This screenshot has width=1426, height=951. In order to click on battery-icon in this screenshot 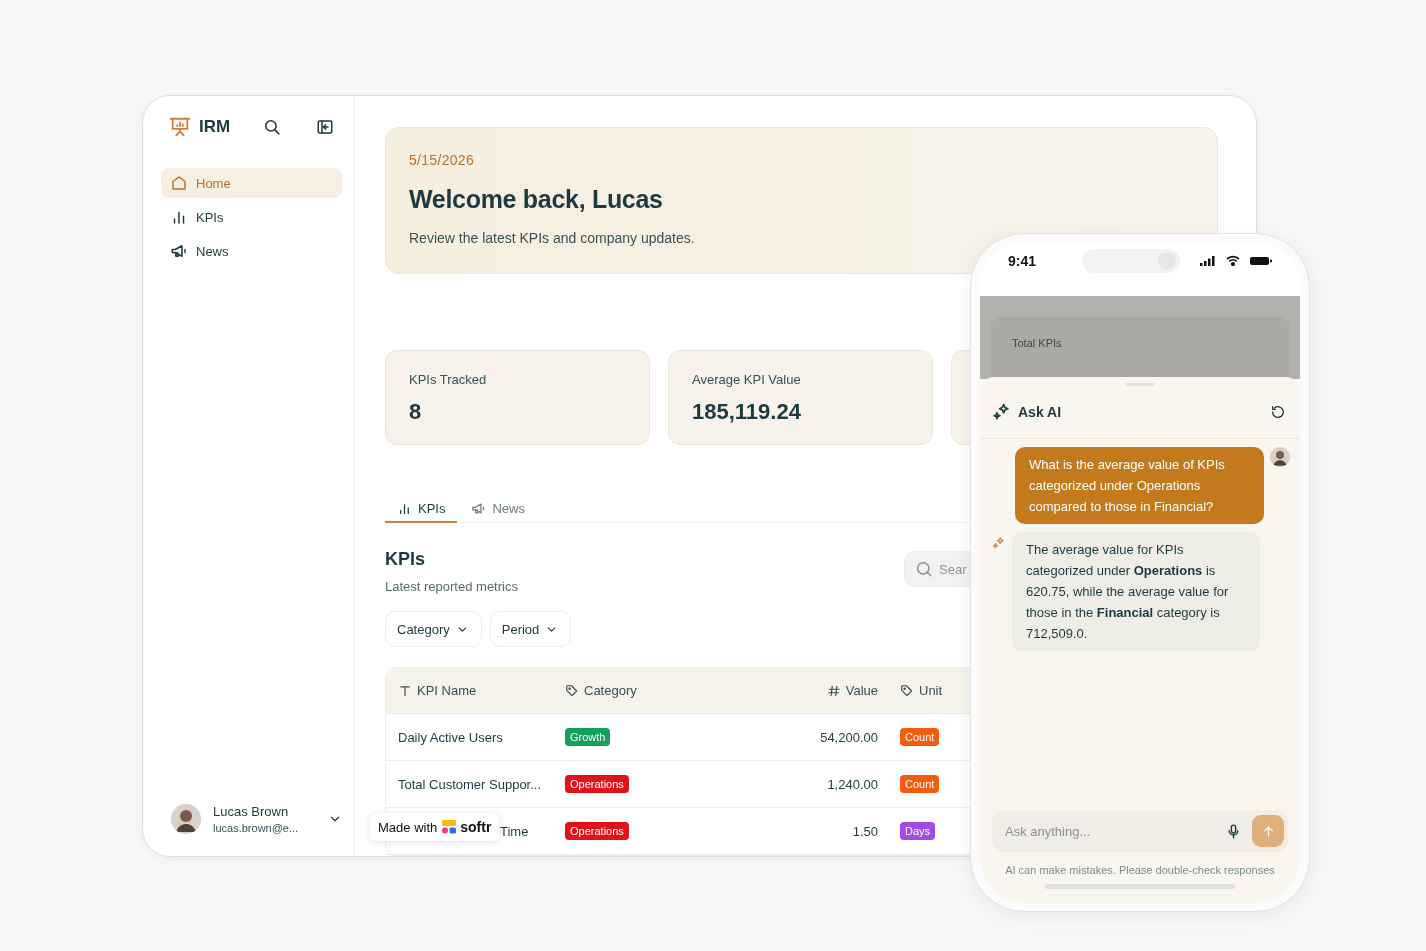, I will do `click(1261, 260)`.